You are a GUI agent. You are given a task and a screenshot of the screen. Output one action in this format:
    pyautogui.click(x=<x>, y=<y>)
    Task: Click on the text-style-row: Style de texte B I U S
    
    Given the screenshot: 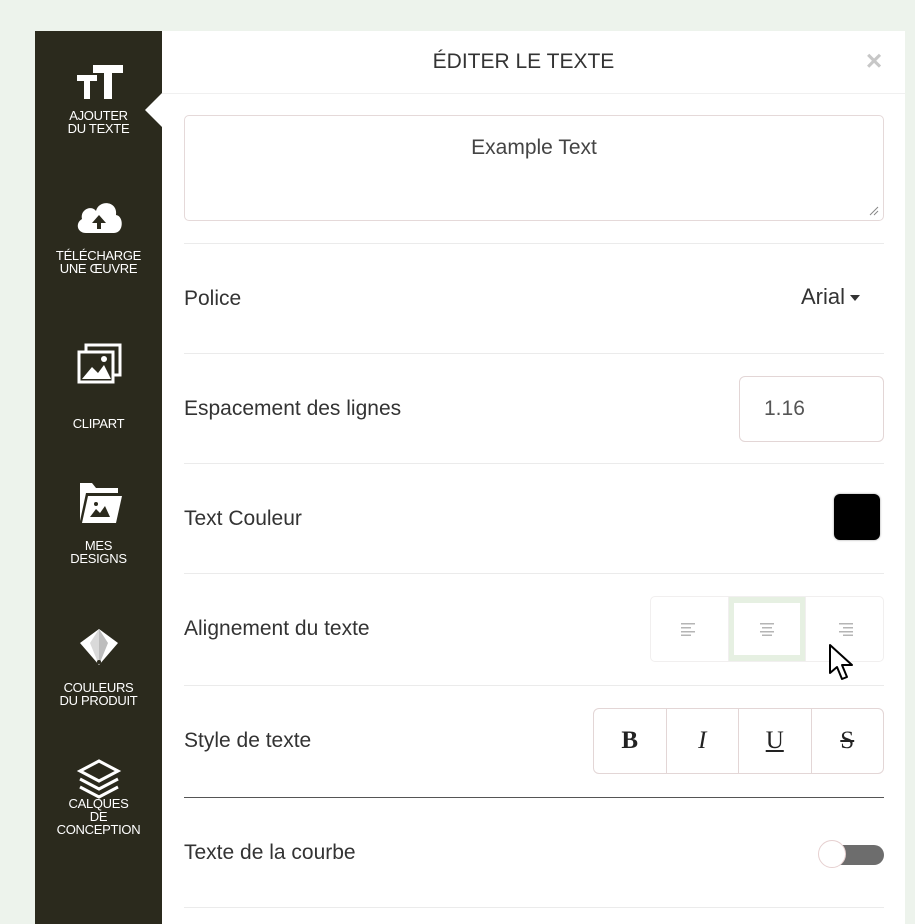 What is the action you would take?
    pyautogui.click(x=534, y=740)
    